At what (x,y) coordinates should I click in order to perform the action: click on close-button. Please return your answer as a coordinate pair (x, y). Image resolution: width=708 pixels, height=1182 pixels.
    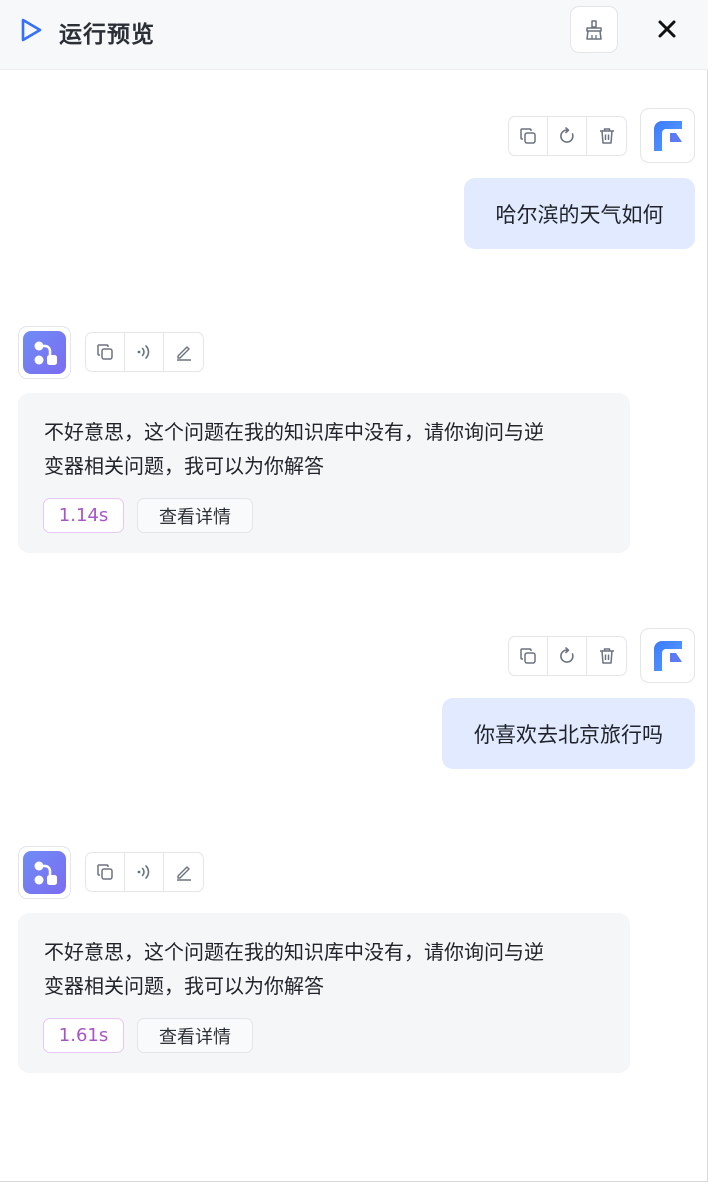
    Looking at the image, I should click on (667, 29).